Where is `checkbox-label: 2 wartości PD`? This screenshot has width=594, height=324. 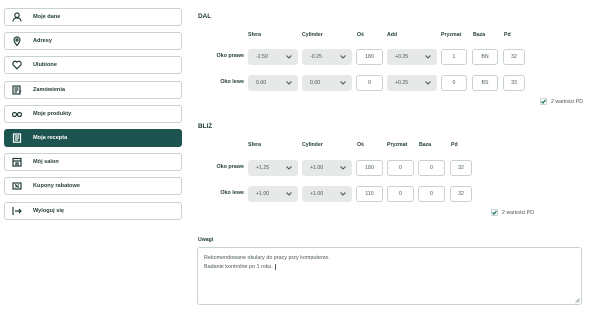
checkbox-label: 2 wartości PD is located at coordinates (567, 101).